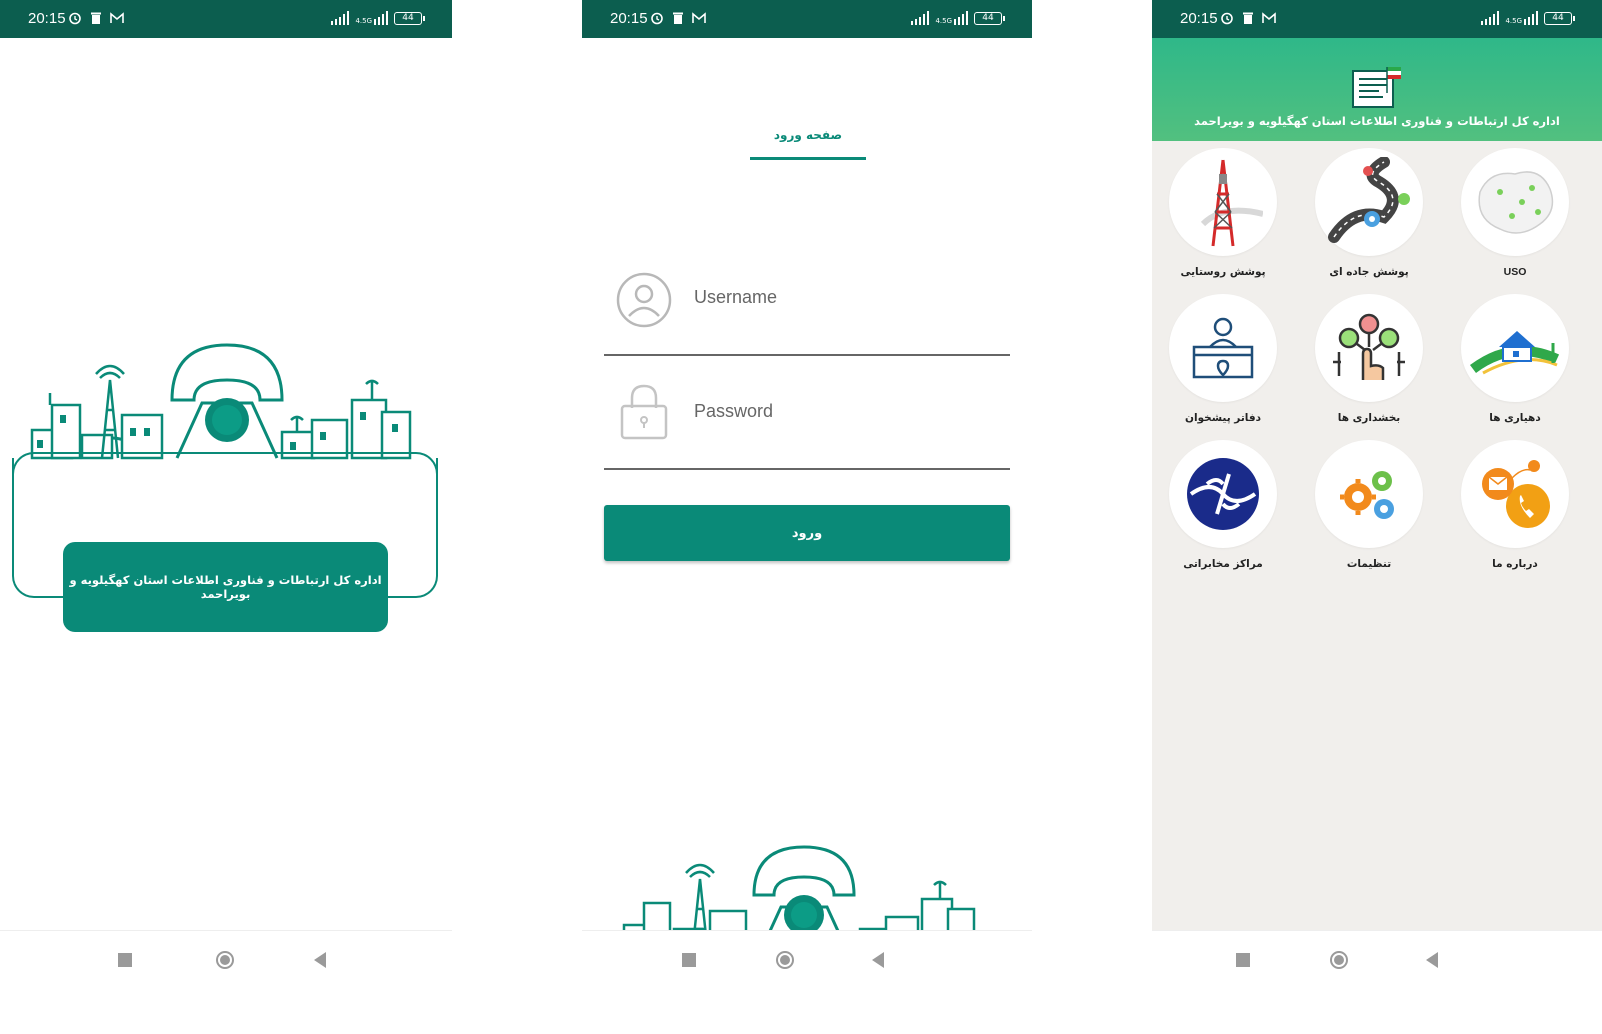 This screenshot has height=1034, width=1602. I want to click on tile-villages: دهیاری ها, so click(1515, 359).